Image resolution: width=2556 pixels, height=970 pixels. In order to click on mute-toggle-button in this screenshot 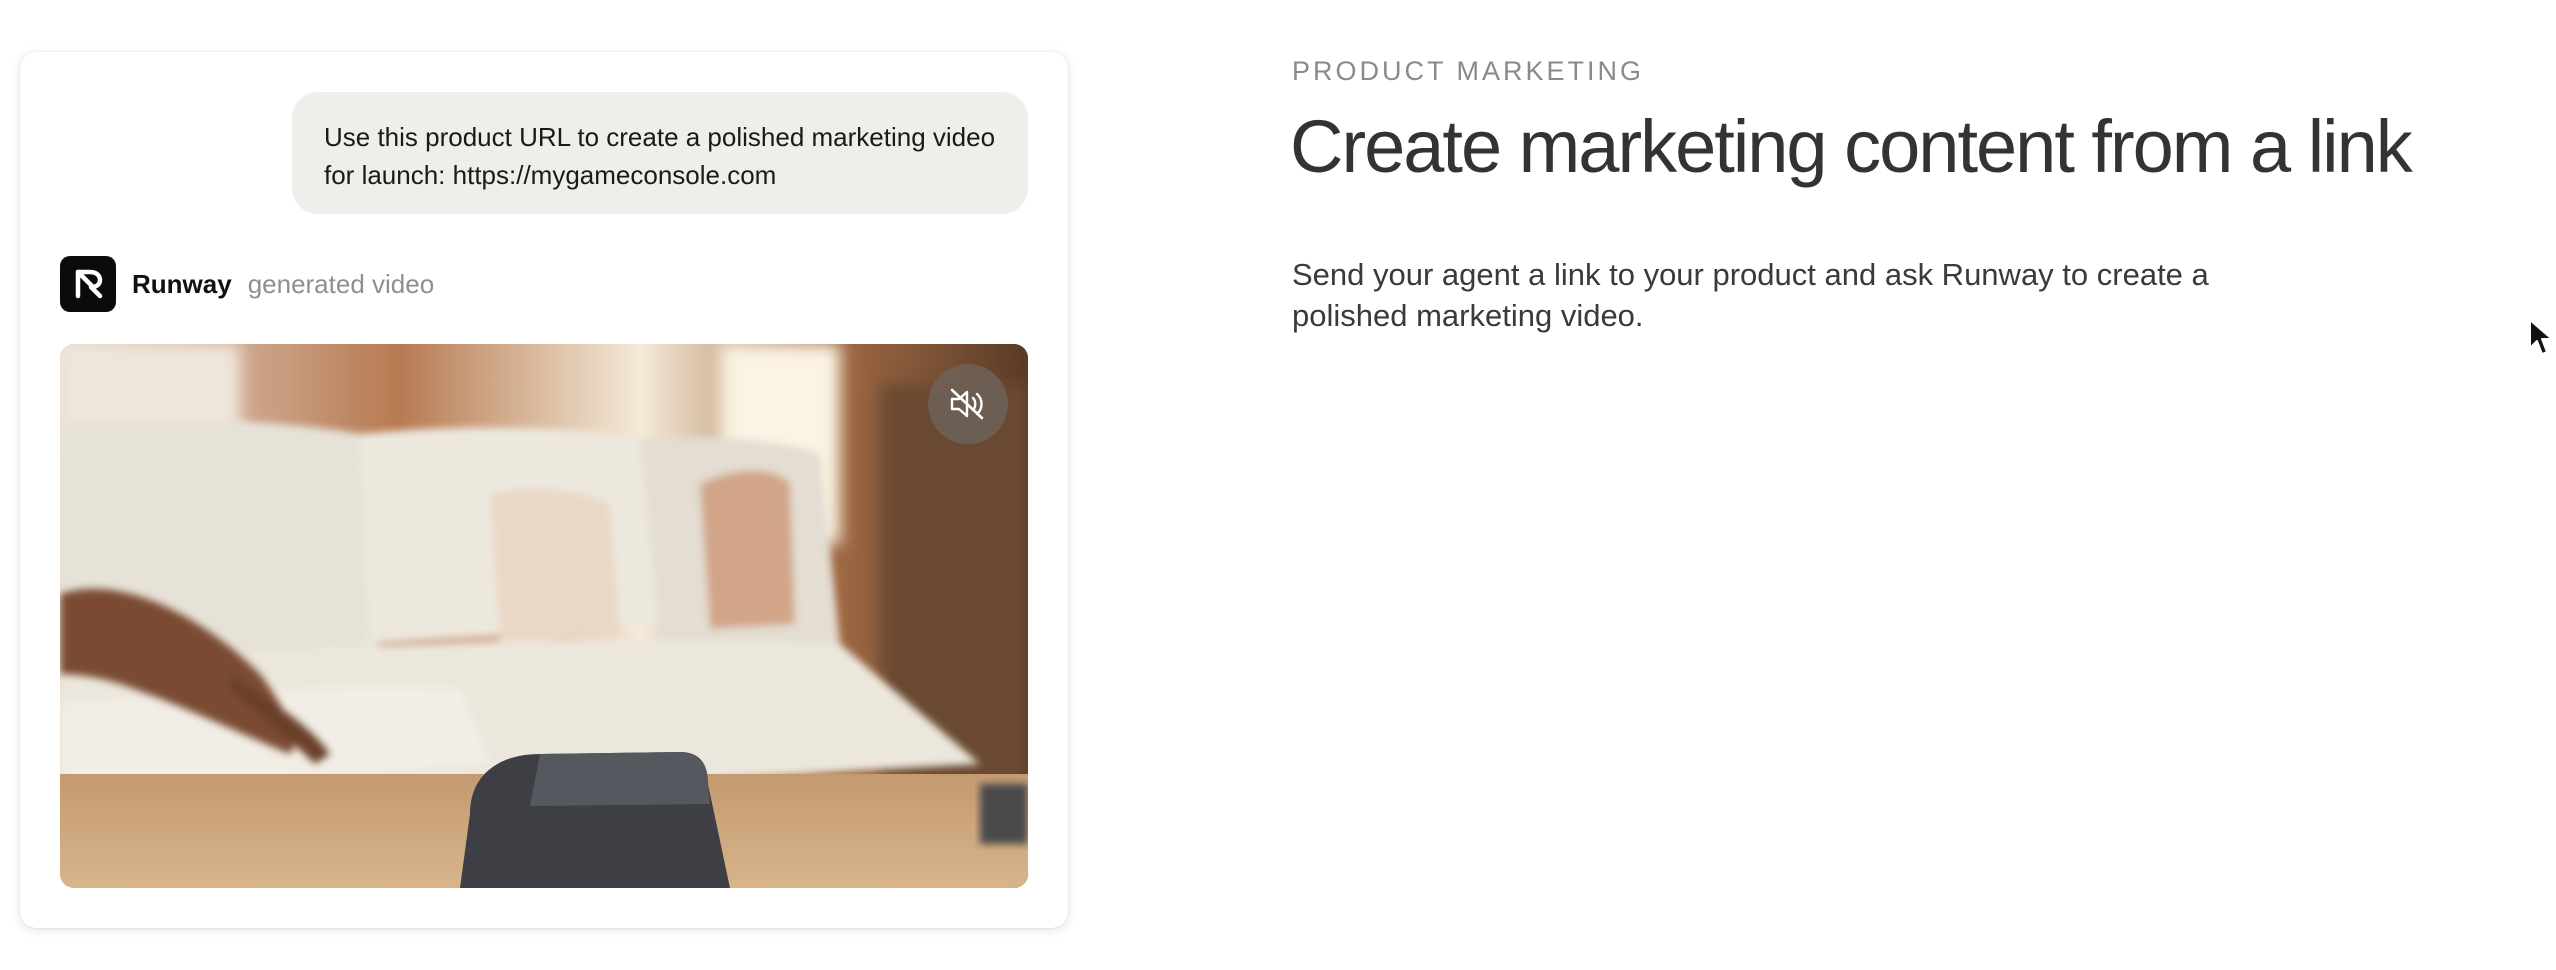, I will do `click(968, 404)`.